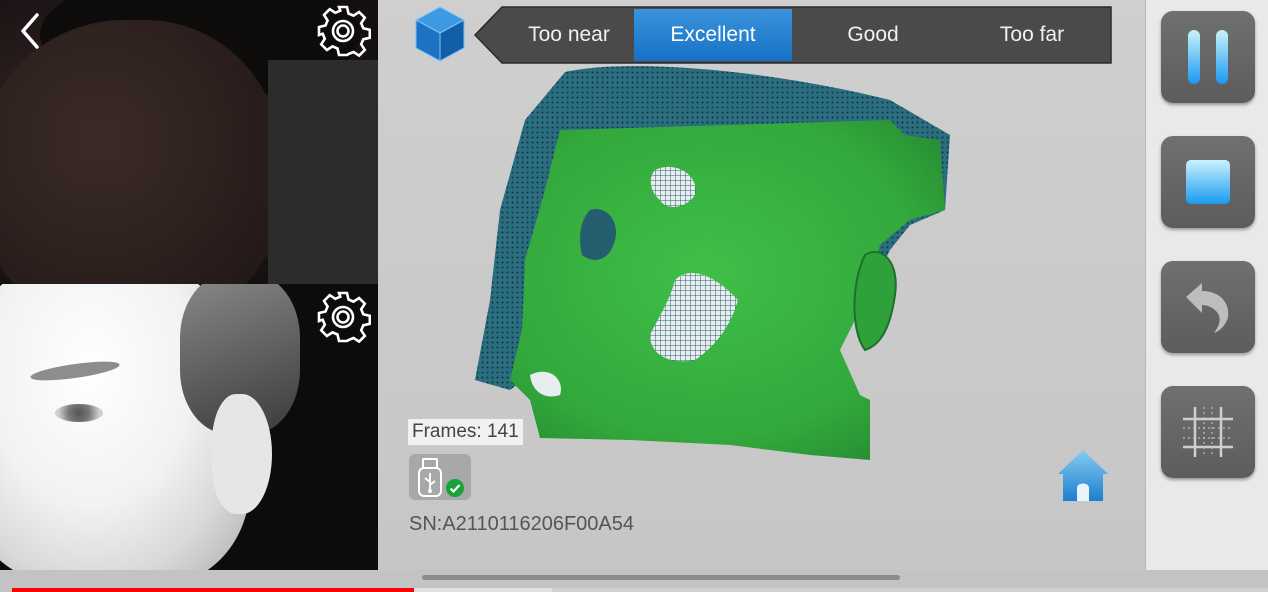 This screenshot has height=592, width=1268. Describe the element at coordinates (1032, 34) in the screenshot. I see `distance-option-too-far: Too far` at that location.